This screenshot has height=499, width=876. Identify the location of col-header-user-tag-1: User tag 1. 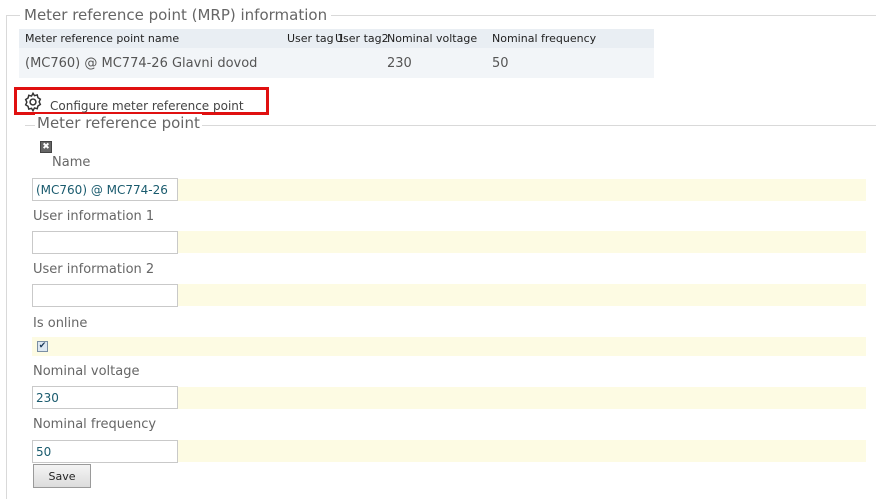
(316, 38).